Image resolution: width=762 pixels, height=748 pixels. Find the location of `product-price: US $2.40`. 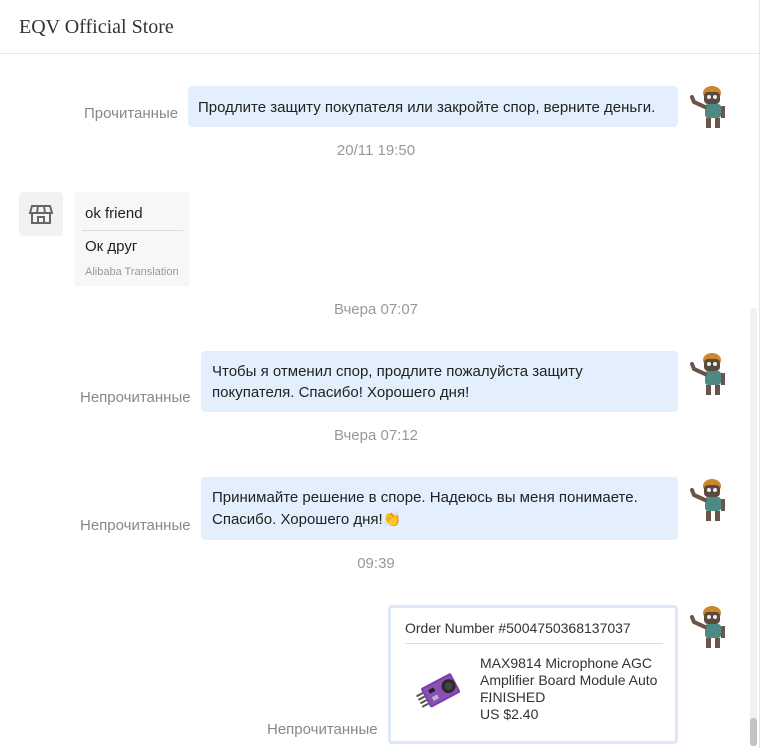

product-price: US $2.40 is located at coordinates (509, 714).